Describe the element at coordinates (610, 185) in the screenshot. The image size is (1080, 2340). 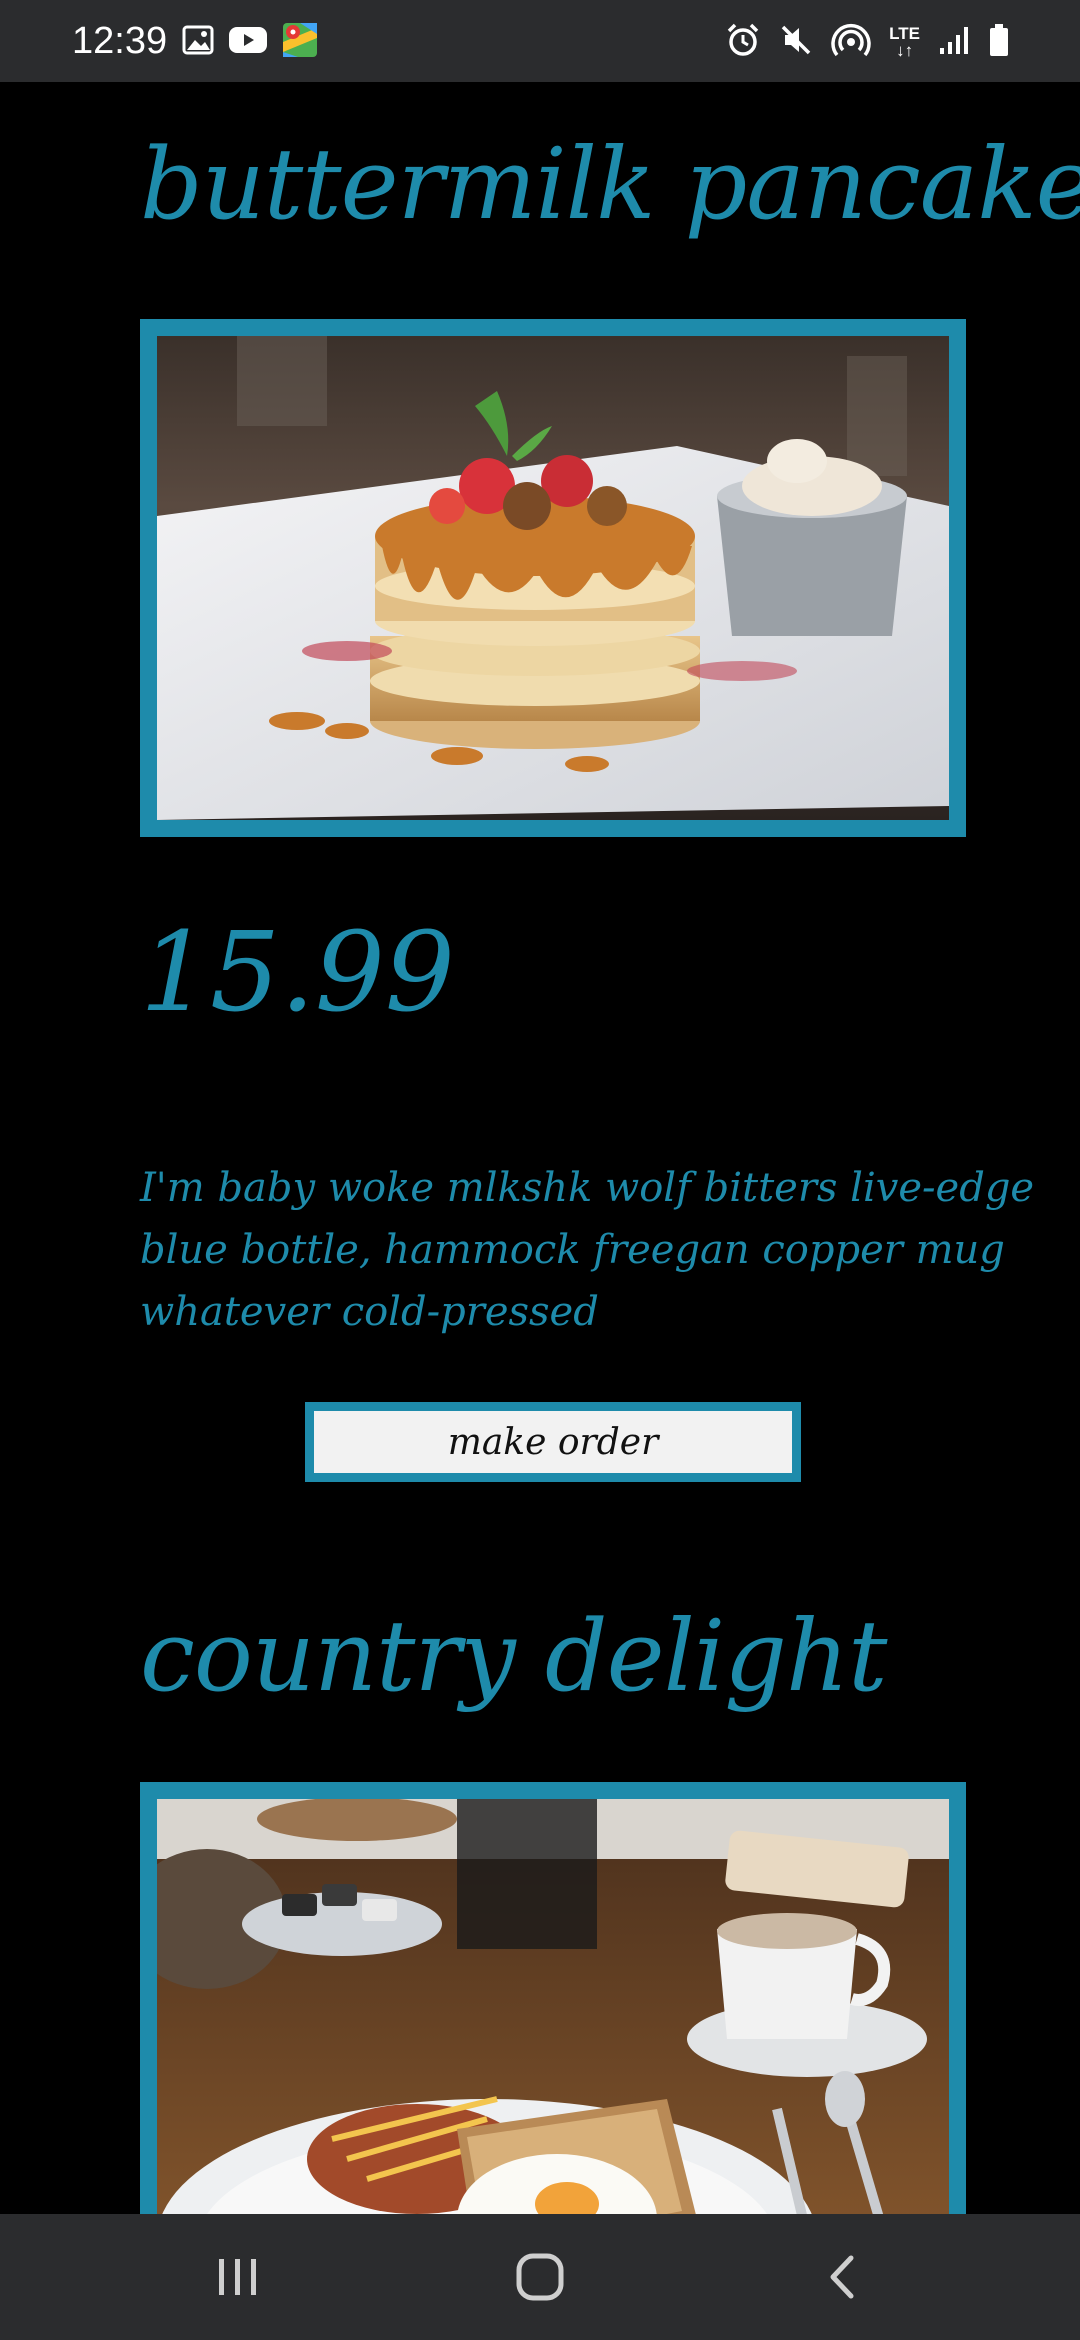
I see `dish-title: buttermilk pancakes` at that location.